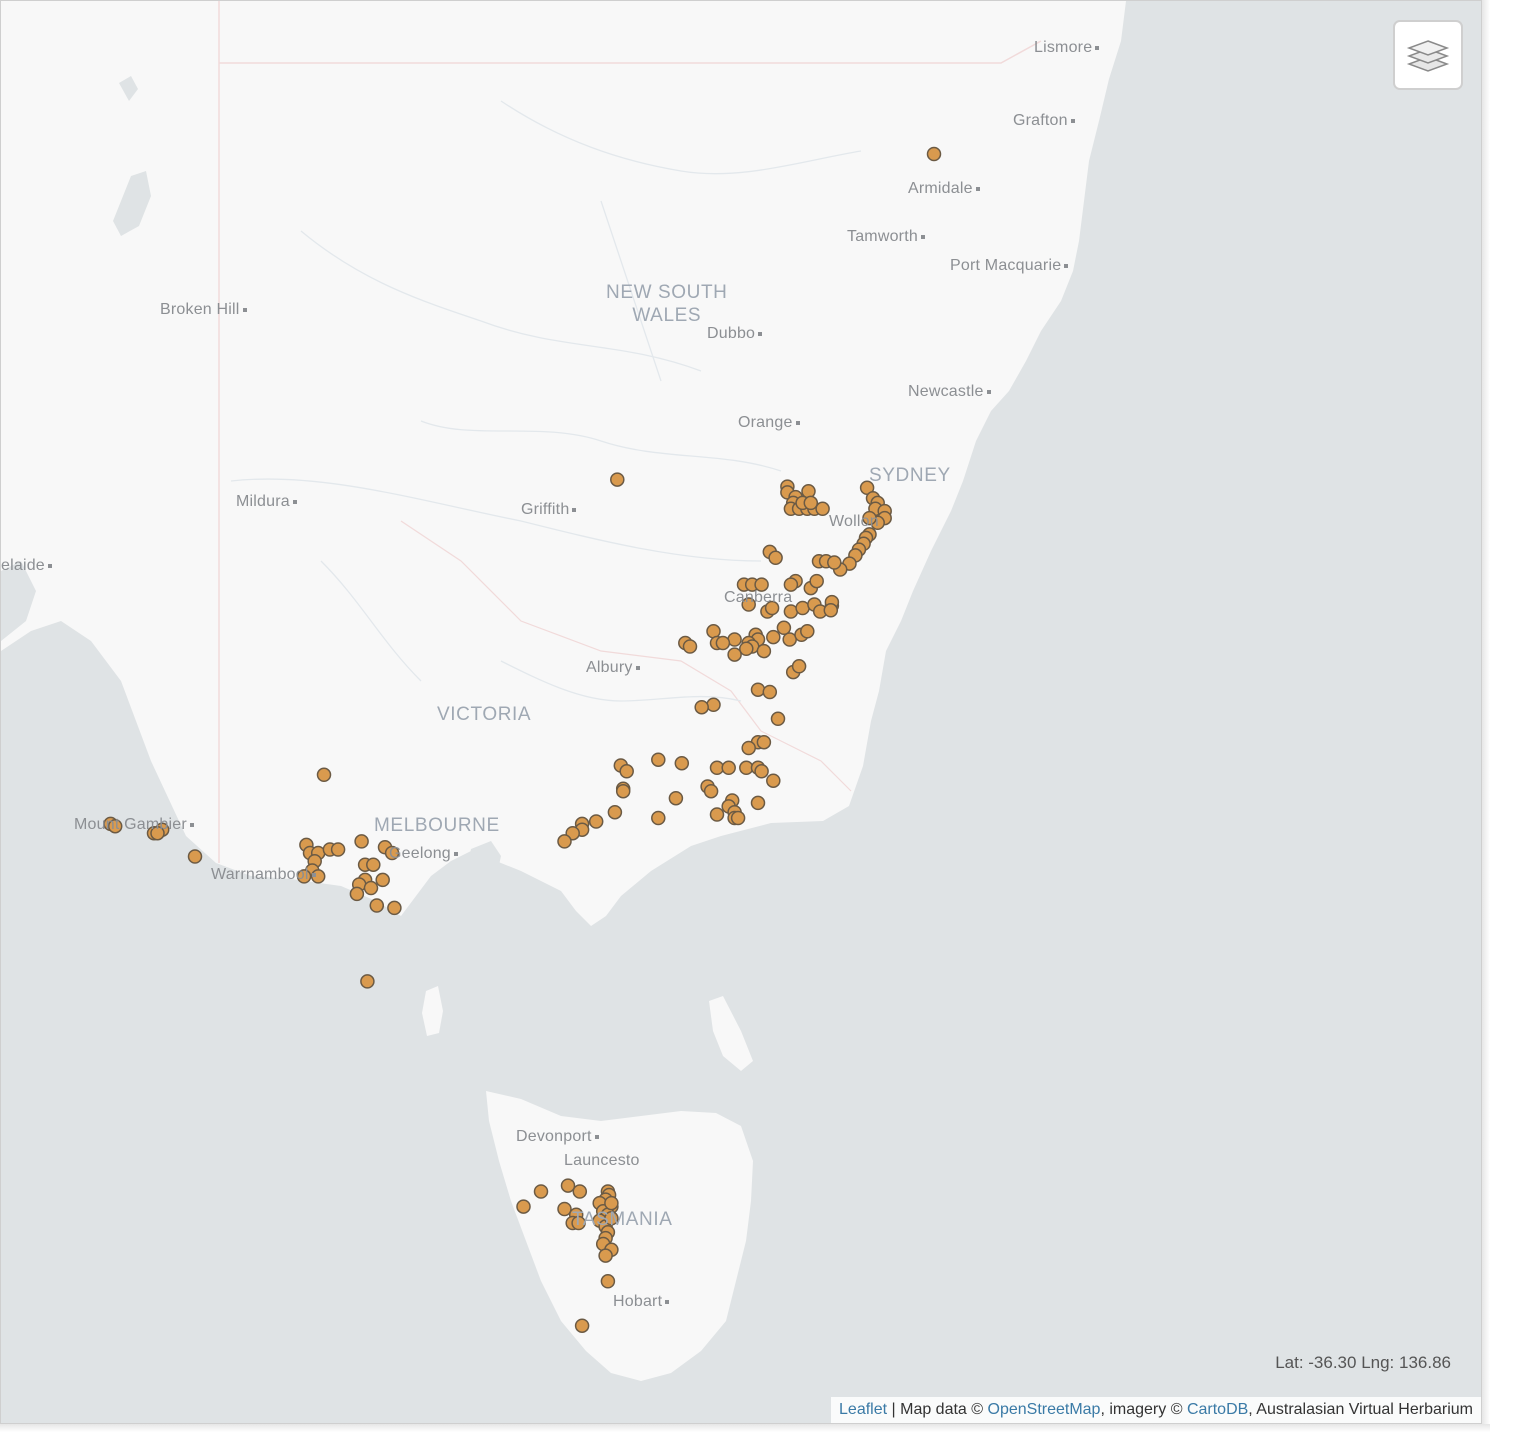  What do you see at coordinates (1363, 1362) in the screenshot?
I see `coordinate-readout: Lat: -36.30 Lng: 136.86` at bounding box center [1363, 1362].